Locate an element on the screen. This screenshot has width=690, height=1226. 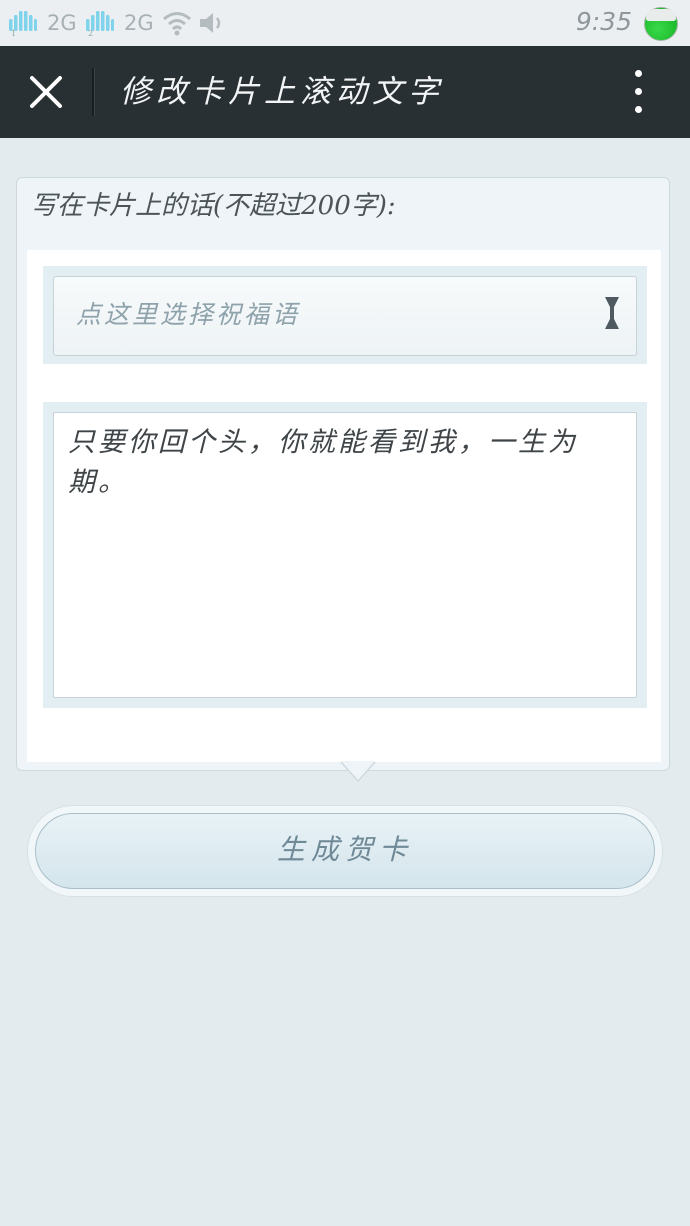
status-time: 9:35 is located at coordinates (603, 21).